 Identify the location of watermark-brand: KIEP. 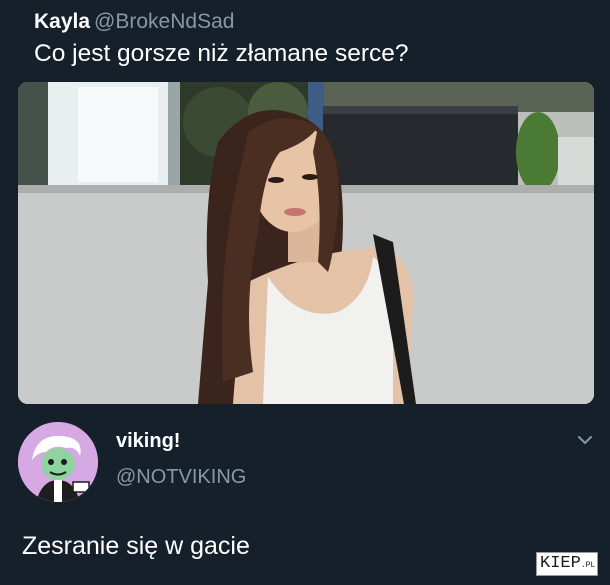
(560, 563).